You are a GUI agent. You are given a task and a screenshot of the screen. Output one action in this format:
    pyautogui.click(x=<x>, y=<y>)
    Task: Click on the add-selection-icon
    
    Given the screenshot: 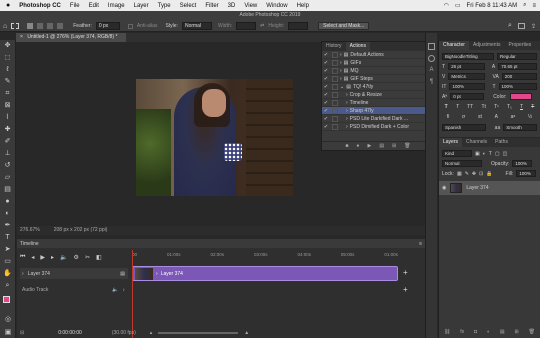 What is the action you would take?
    pyautogui.click(x=40, y=26)
    